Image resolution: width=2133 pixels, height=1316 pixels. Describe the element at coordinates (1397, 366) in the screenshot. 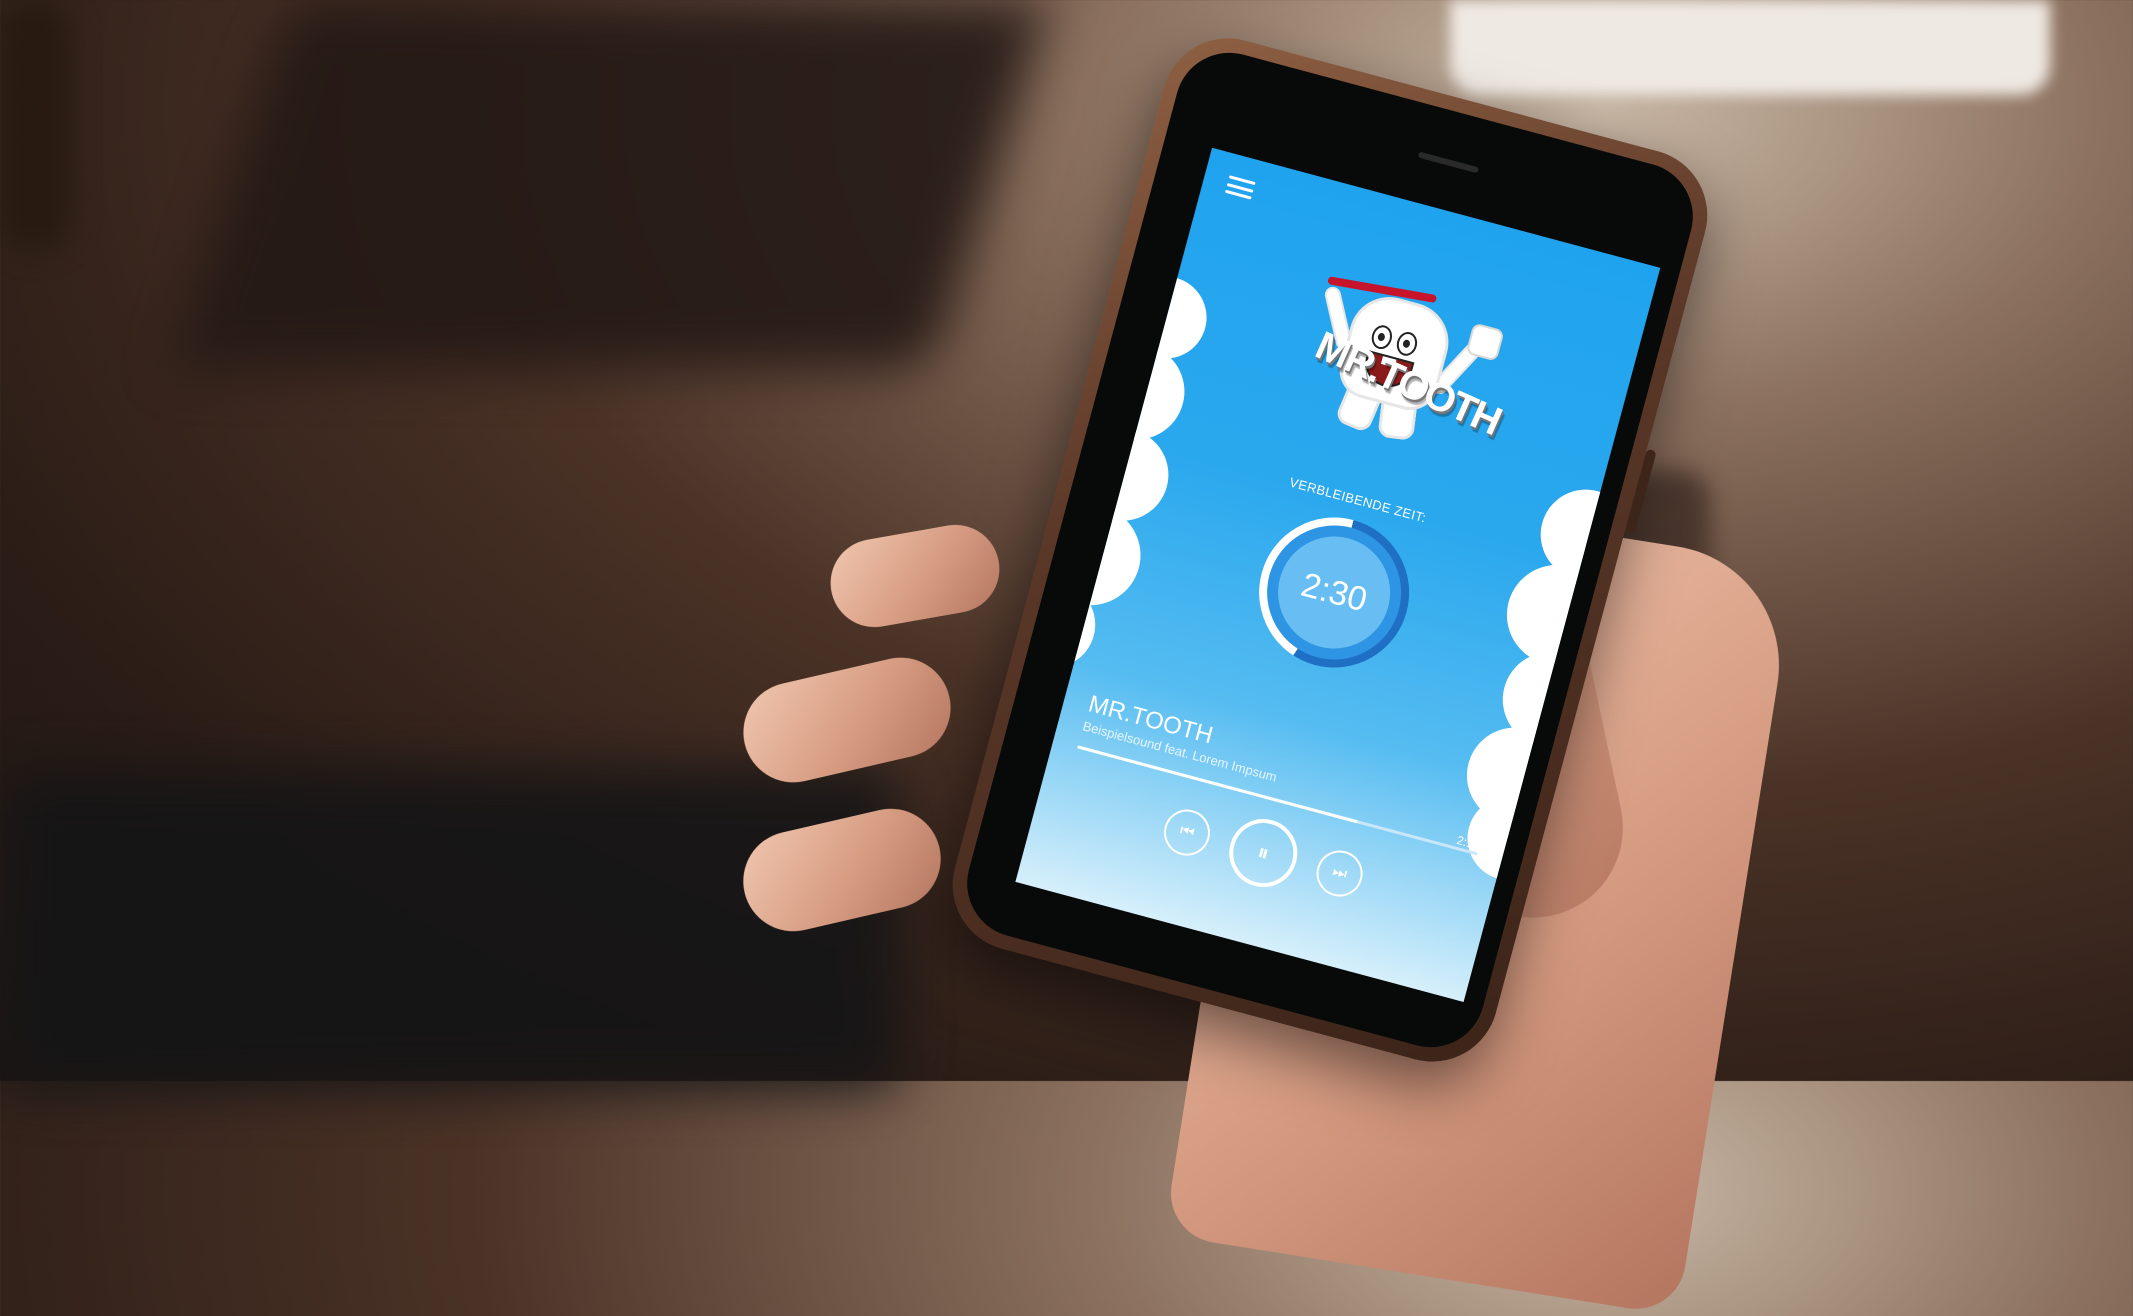

I see `mr-tooth-logo: MR.TOOTH` at that location.